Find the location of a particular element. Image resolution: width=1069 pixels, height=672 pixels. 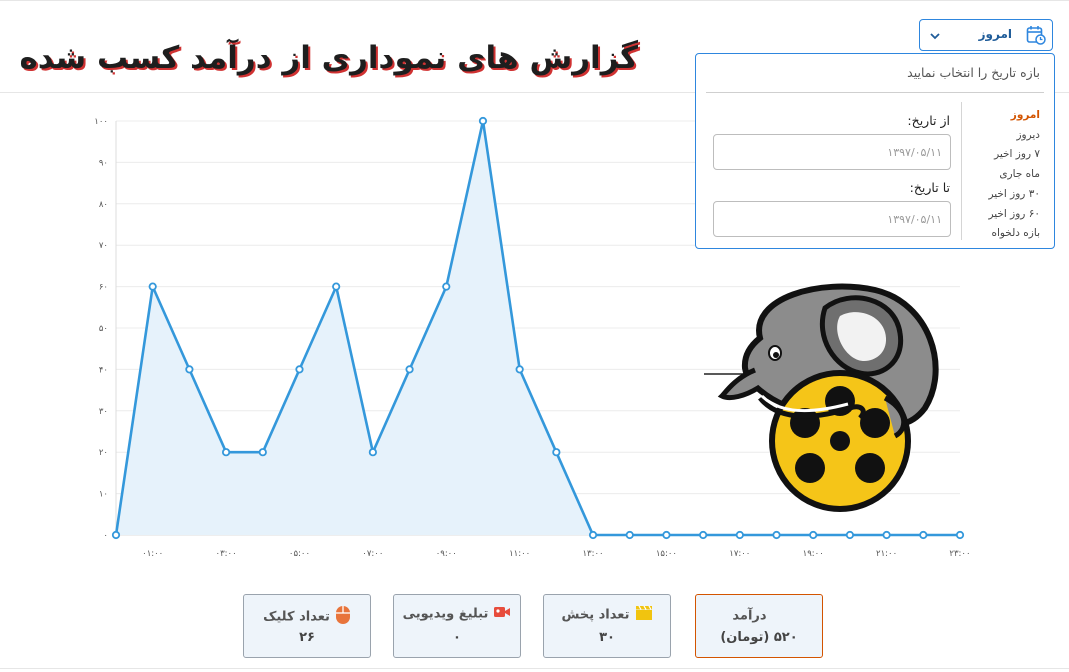

elephant-film-reel-logo is located at coordinates (821, 397).